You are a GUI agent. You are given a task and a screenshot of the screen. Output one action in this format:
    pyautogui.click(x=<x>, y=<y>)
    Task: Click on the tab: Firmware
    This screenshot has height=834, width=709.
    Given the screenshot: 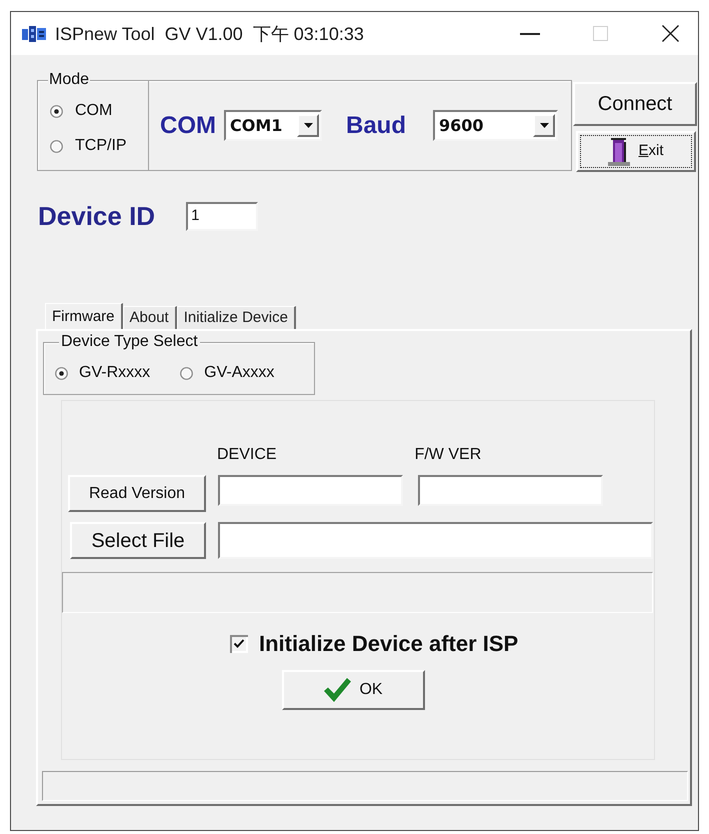 What is the action you would take?
    pyautogui.click(x=83, y=316)
    